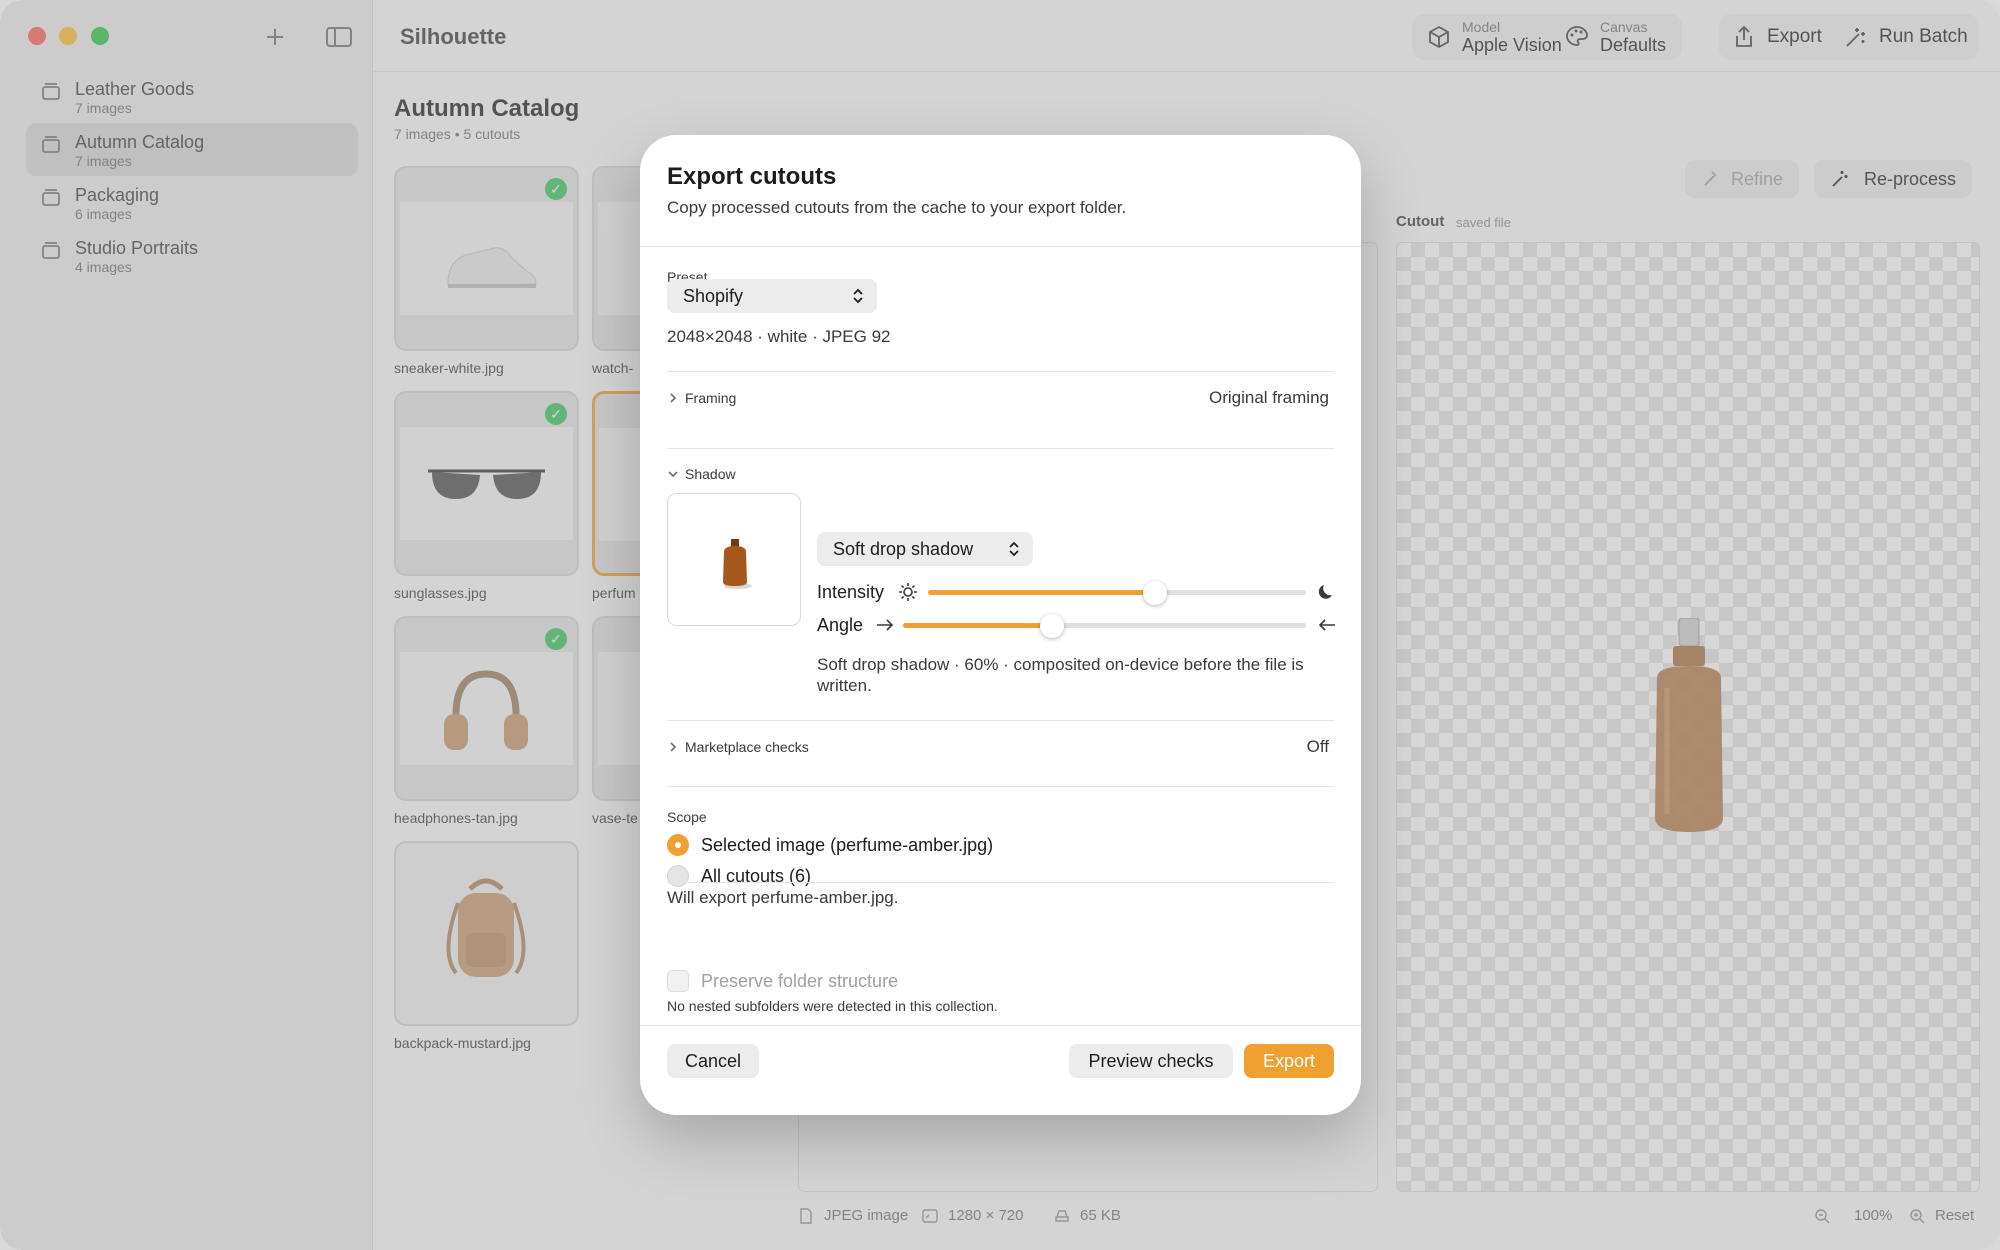 Image resolution: width=2000 pixels, height=1250 pixels. What do you see at coordinates (711, 398) in the screenshot?
I see `framing-label: Framing` at bounding box center [711, 398].